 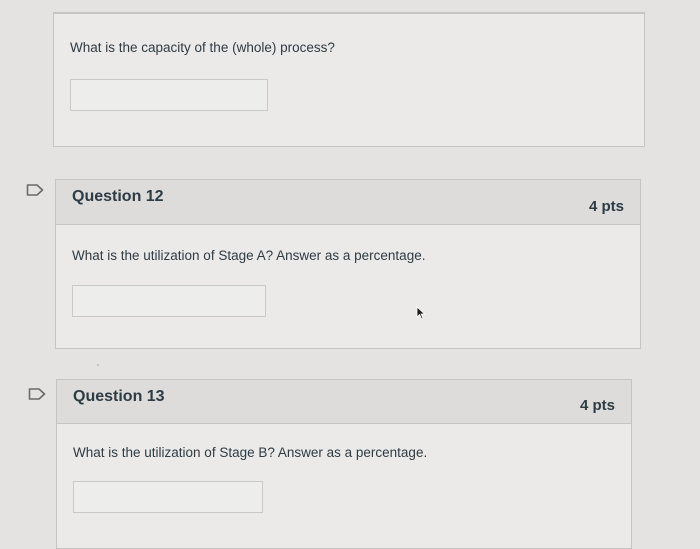 What do you see at coordinates (118, 196) in the screenshot?
I see `question-12-title: Question 12` at bounding box center [118, 196].